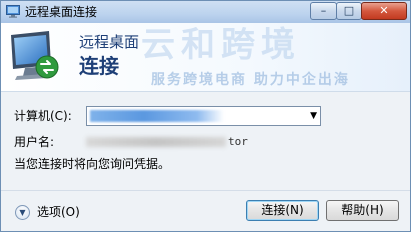 The height and width of the screenshot is (240, 411). Describe the element at coordinates (349, 11) in the screenshot. I see `maximize-button: □` at that location.